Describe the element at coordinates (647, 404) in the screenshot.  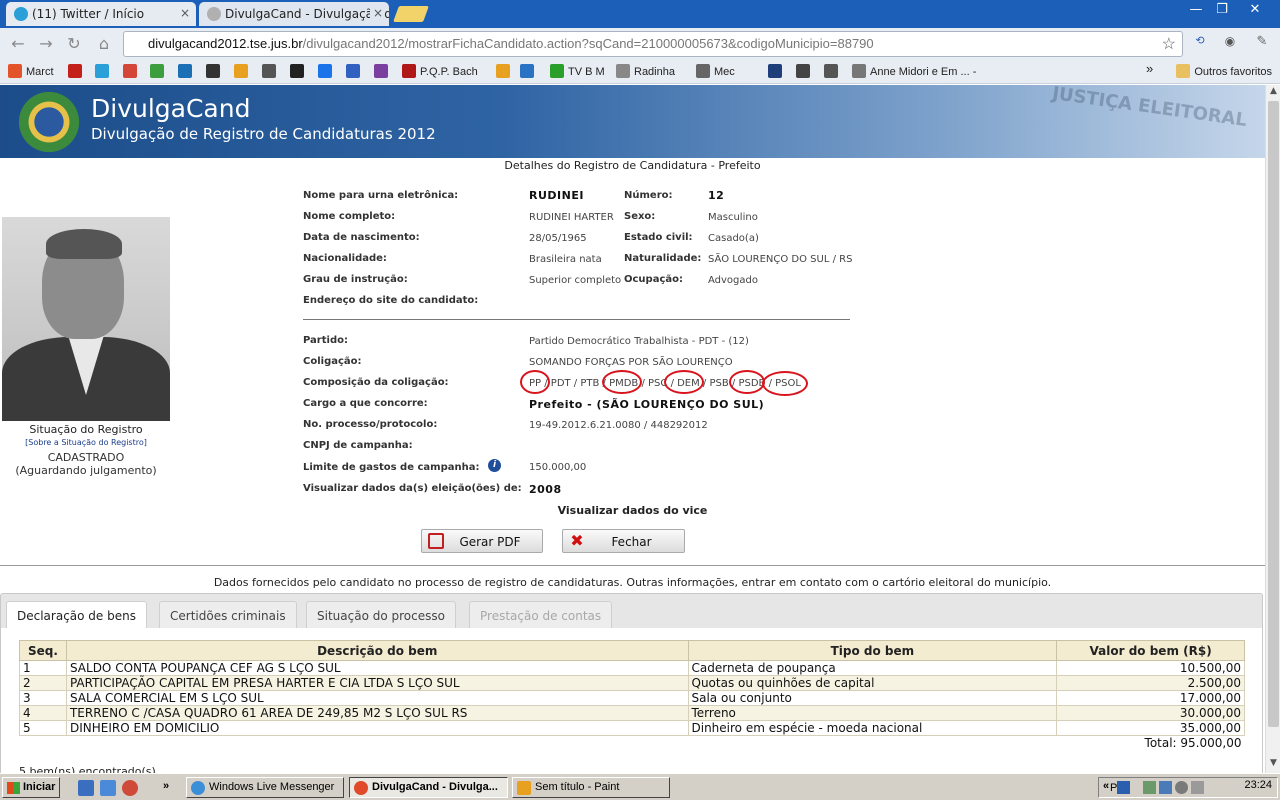
I see `office-value: Prefeito - (SÃO LOURENÇO DO SUL)` at that location.